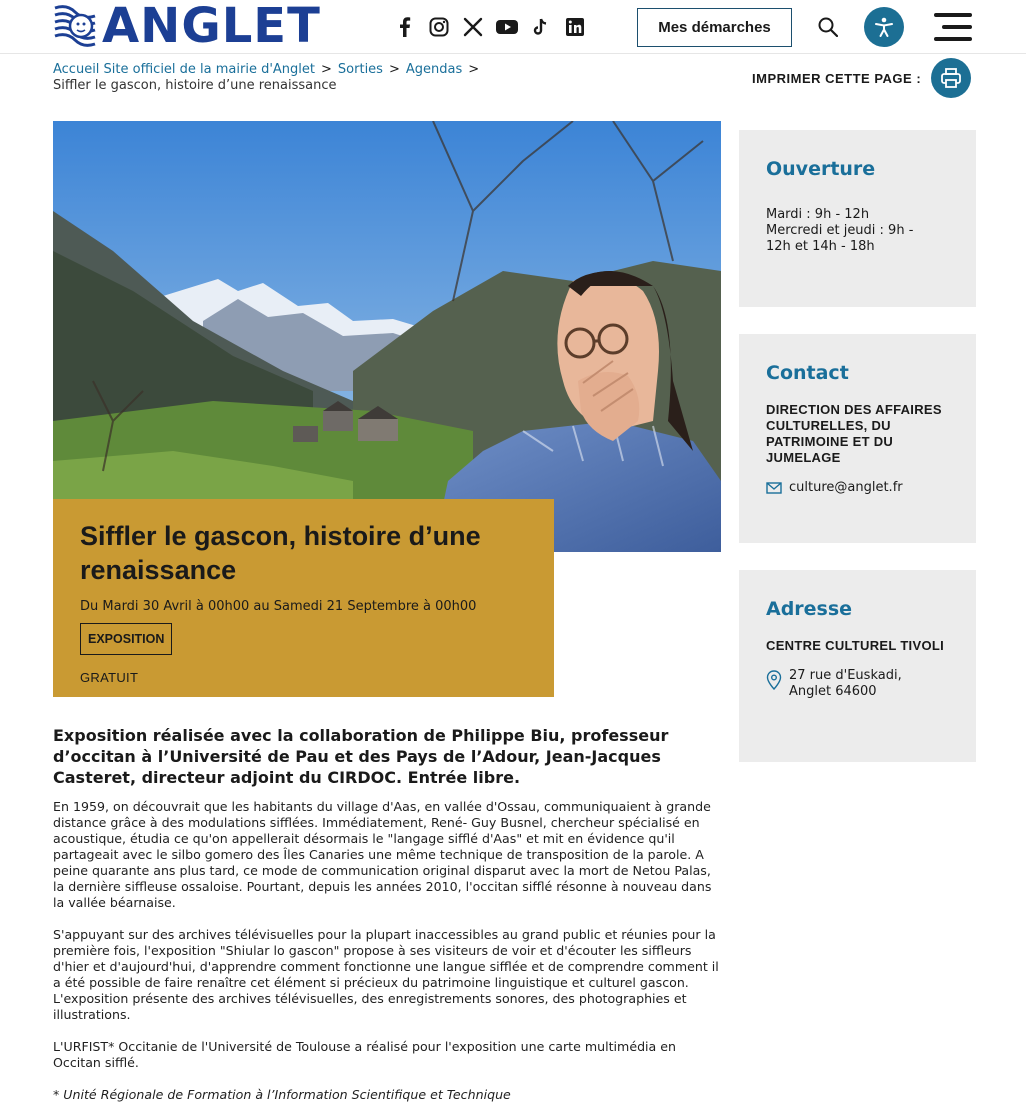  Describe the element at coordinates (575, 27) in the screenshot. I see `linkedin-icon` at that location.